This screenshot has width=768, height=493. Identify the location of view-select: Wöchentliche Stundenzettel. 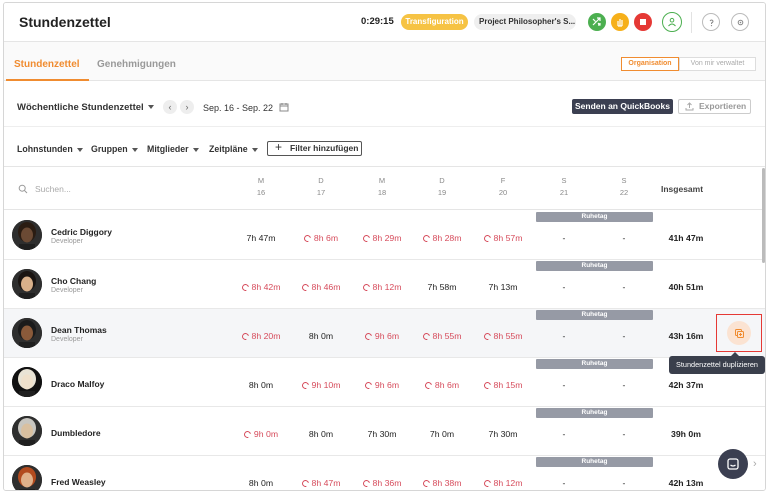
(85, 107).